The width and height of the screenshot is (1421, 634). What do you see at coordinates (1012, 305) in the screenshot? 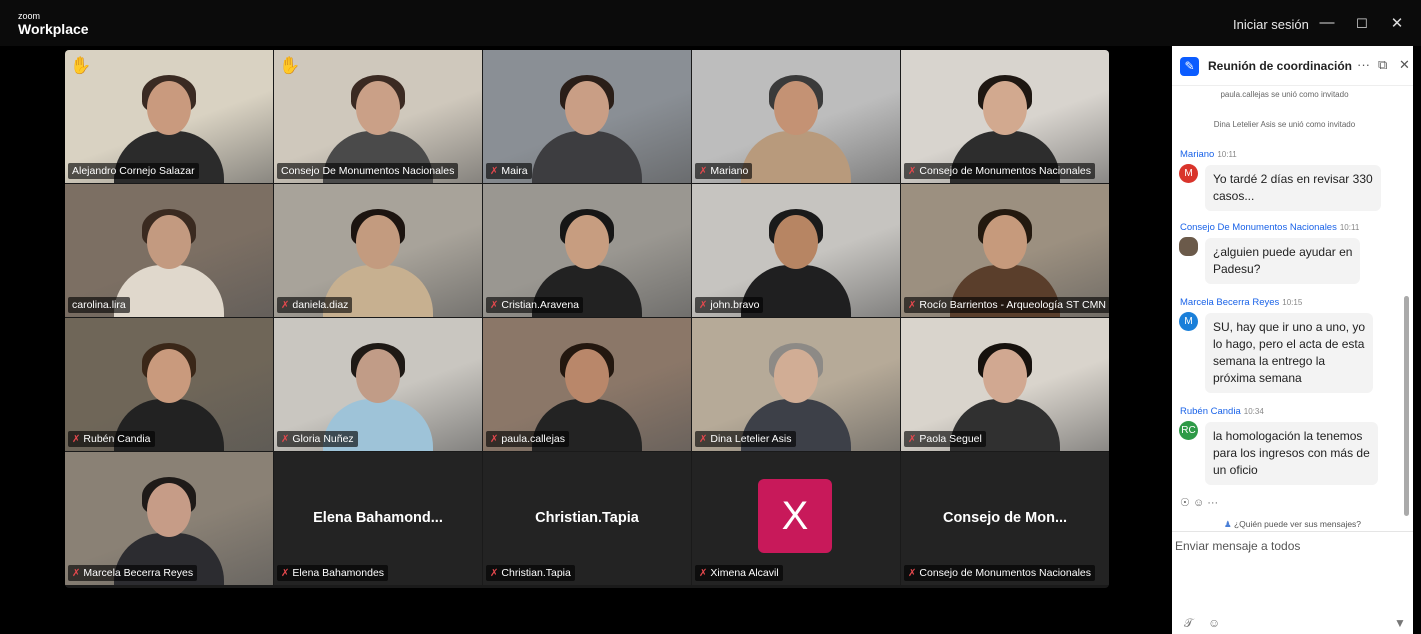
I see `participant-name: Rocío Barrientos - Arqueología ST CMN` at bounding box center [1012, 305].